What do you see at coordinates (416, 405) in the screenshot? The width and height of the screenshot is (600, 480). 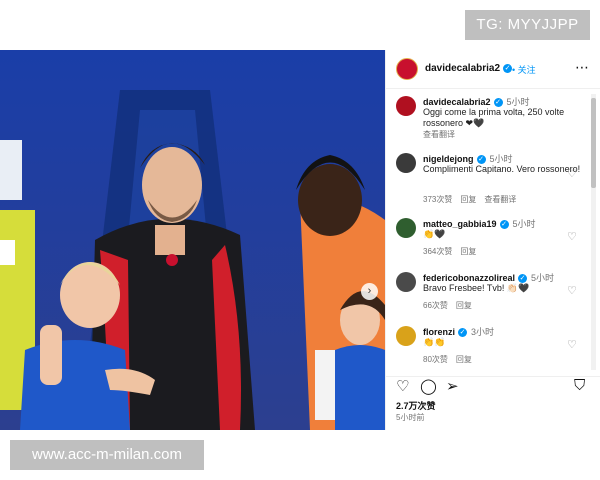 I see `likes-count: 2.7万次赞` at bounding box center [416, 405].